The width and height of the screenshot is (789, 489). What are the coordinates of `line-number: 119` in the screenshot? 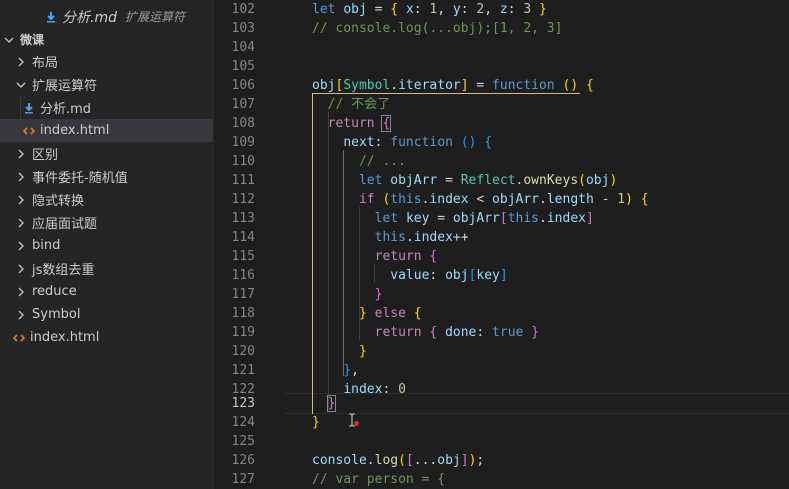 It's located at (243, 332).